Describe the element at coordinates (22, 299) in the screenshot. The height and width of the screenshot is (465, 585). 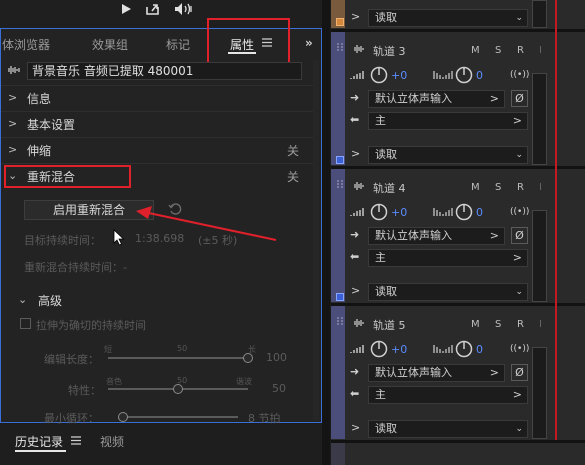
I see `chevron-down-icon: ⌄` at that location.